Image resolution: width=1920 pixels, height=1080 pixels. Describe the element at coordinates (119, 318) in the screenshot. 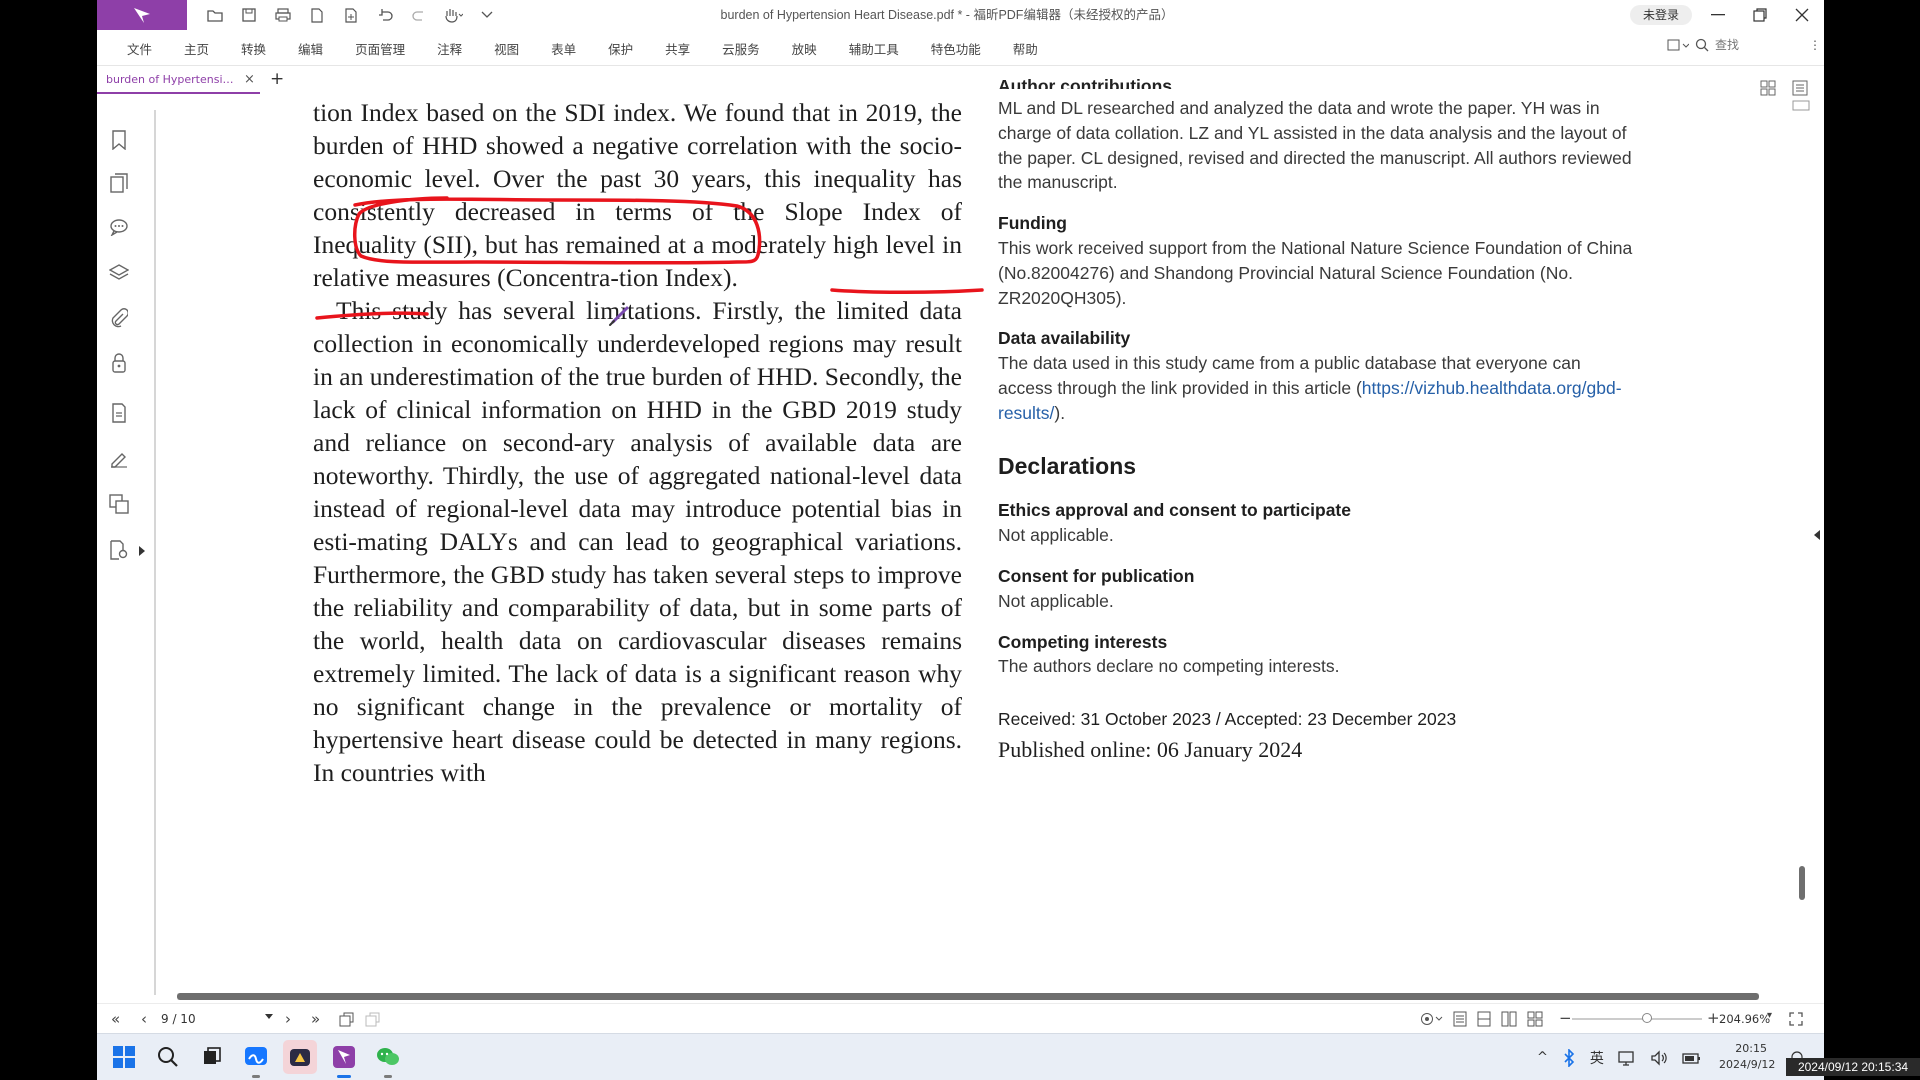

I see `attachment-icon` at that location.